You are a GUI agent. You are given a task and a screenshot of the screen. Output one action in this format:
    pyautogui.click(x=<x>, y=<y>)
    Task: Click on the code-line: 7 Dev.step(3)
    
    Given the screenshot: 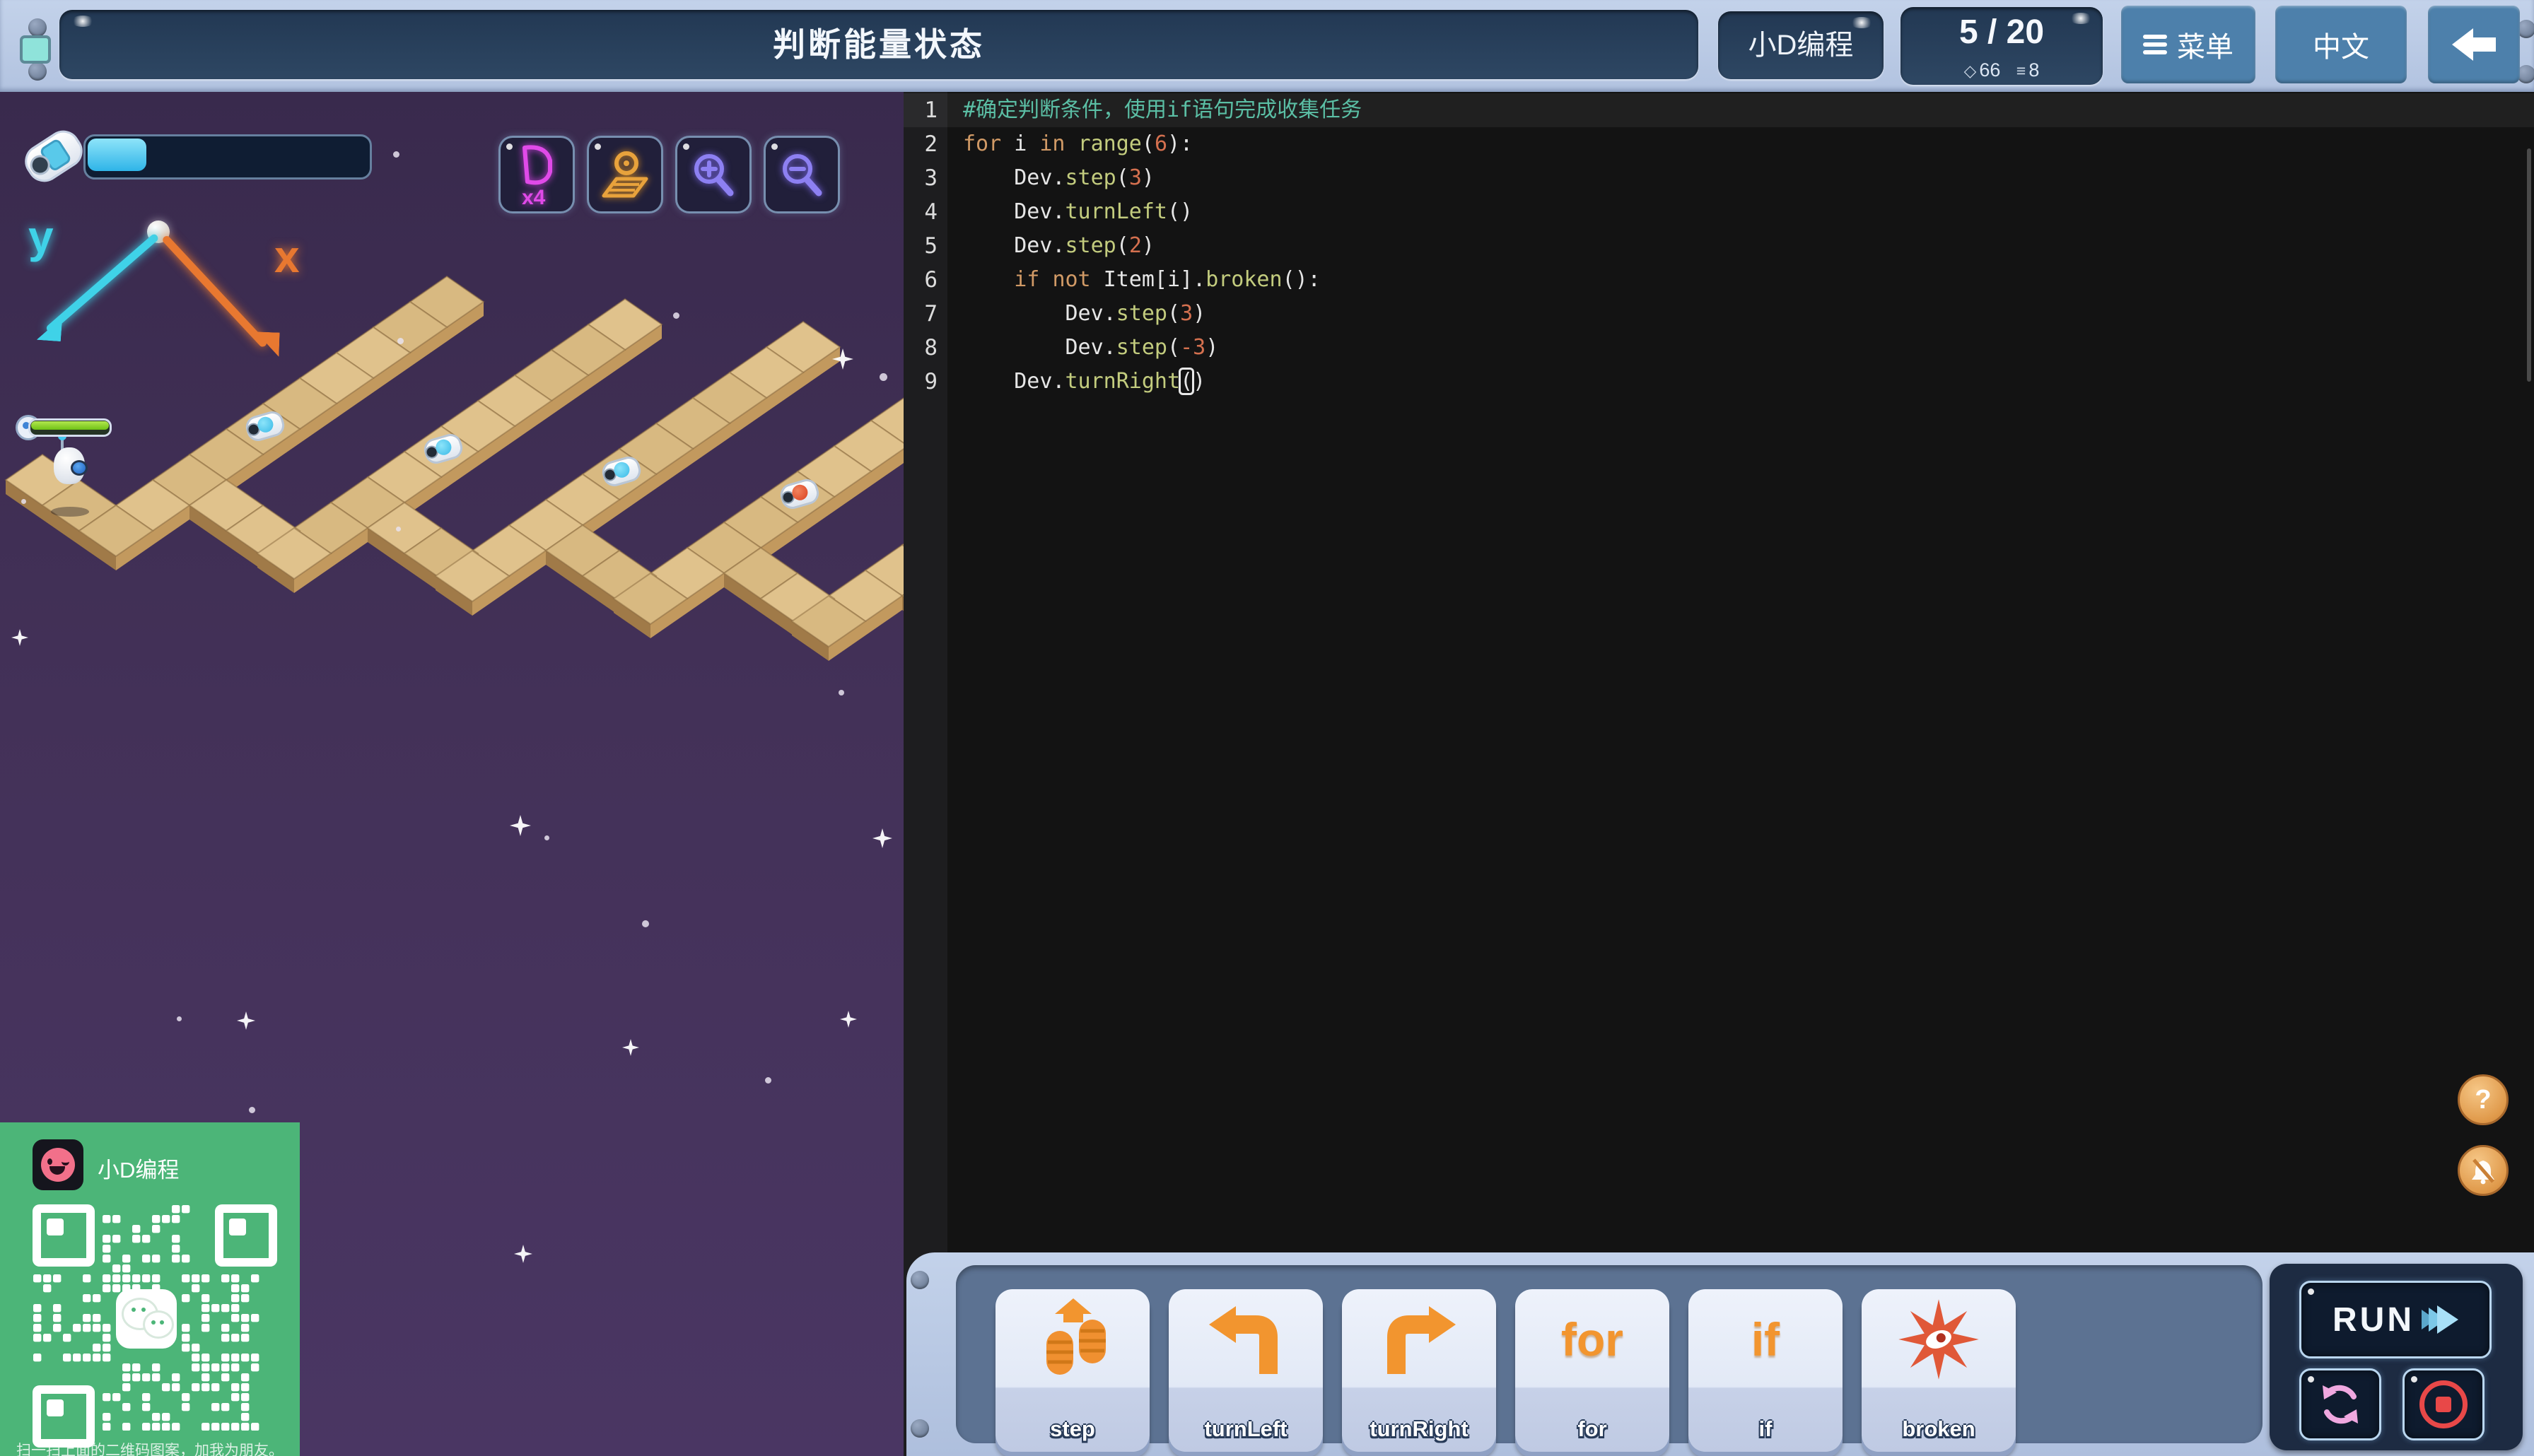 What is the action you would take?
    pyautogui.click(x=1719, y=314)
    